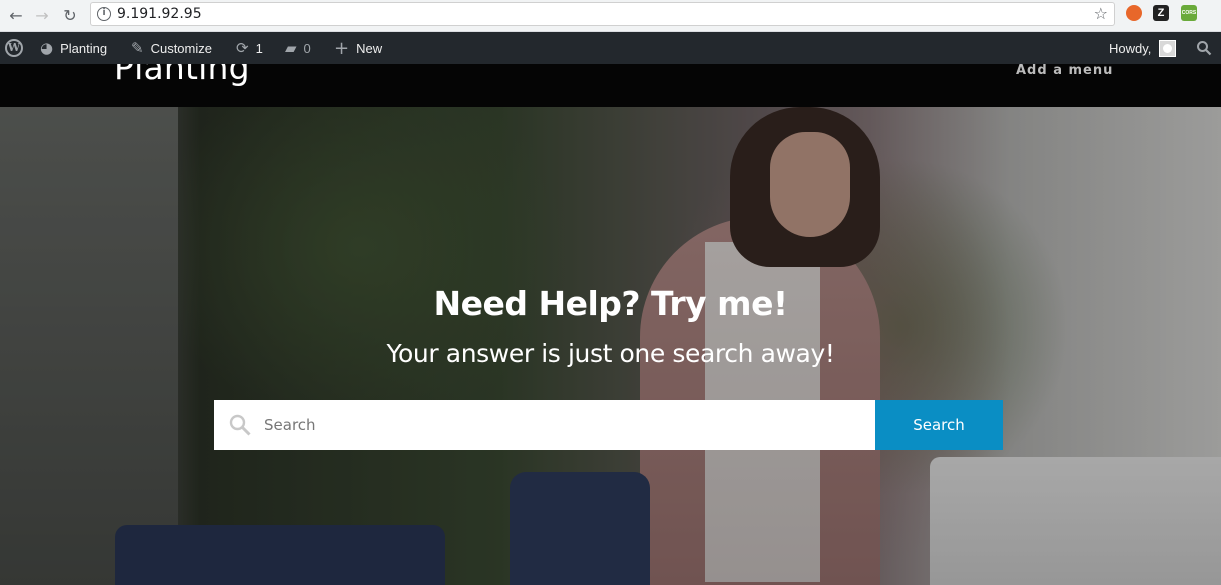  What do you see at coordinates (298, 48) in the screenshot?
I see `comments-button: ▰ 0` at bounding box center [298, 48].